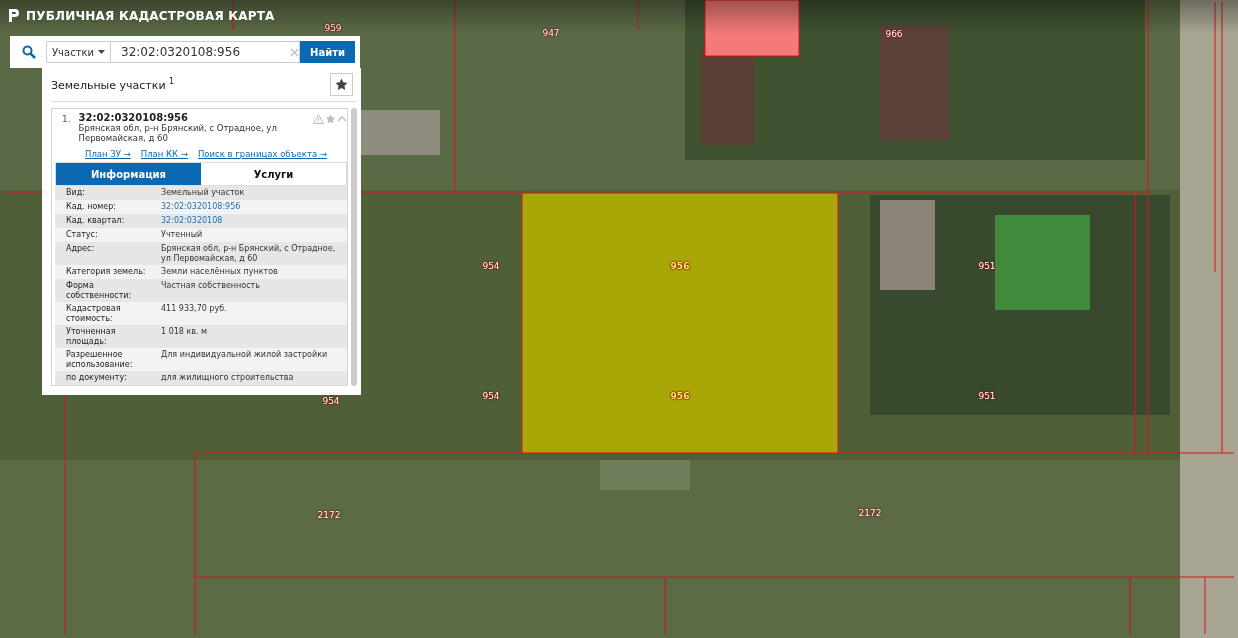 This screenshot has height=638, width=1238. What do you see at coordinates (164, 154) in the screenshot?
I see `link: План КК →` at bounding box center [164, 154].